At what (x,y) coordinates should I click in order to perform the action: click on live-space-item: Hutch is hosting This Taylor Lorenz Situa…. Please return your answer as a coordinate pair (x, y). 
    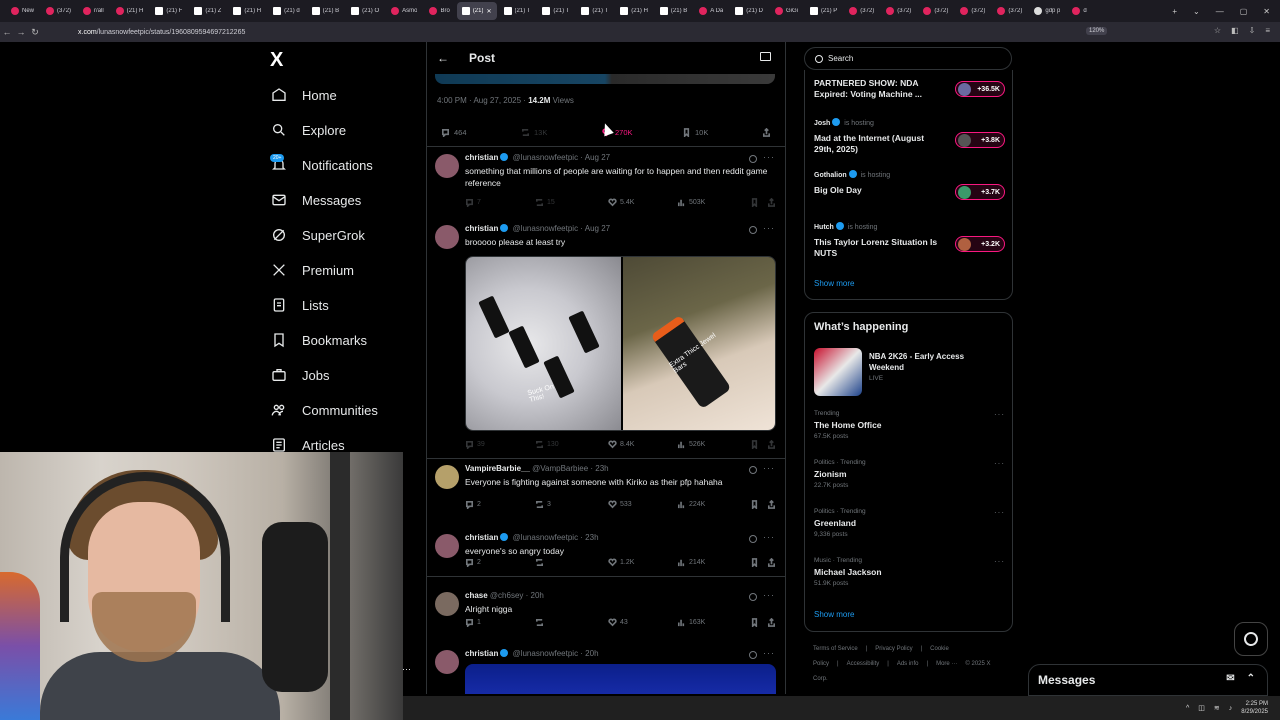
    Looking at the image, I should click on (911, 240).